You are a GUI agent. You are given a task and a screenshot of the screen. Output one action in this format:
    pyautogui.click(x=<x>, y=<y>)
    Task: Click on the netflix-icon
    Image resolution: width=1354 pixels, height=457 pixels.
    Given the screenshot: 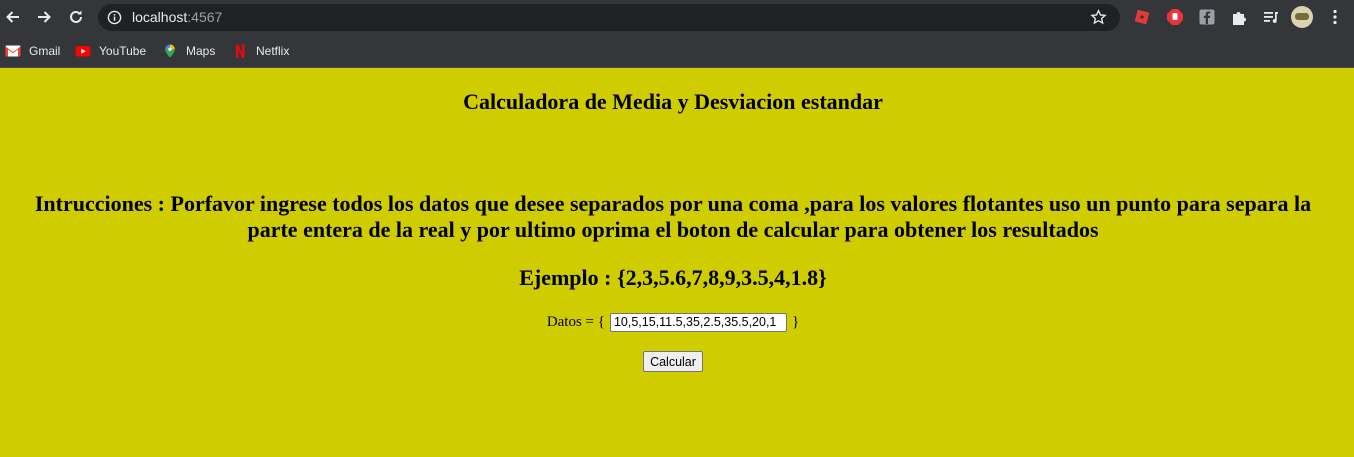 What is the action you would take?
    pyautogui.click(x=240, y=51)
    